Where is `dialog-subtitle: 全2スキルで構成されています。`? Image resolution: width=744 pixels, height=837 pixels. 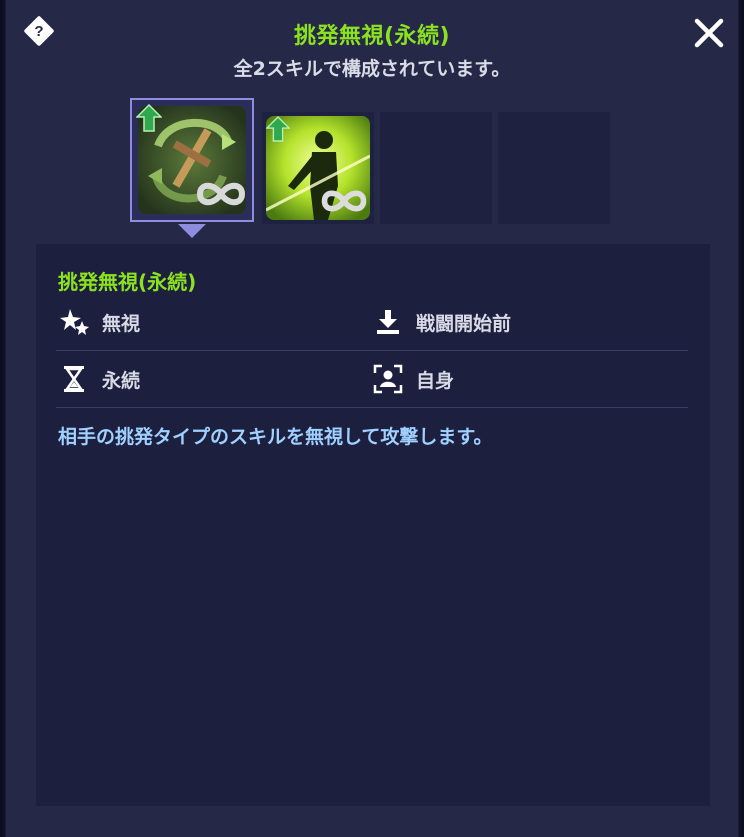 dialog-subtitle: 全2スキルで構成されています。 is located at coordinates (372, 69).